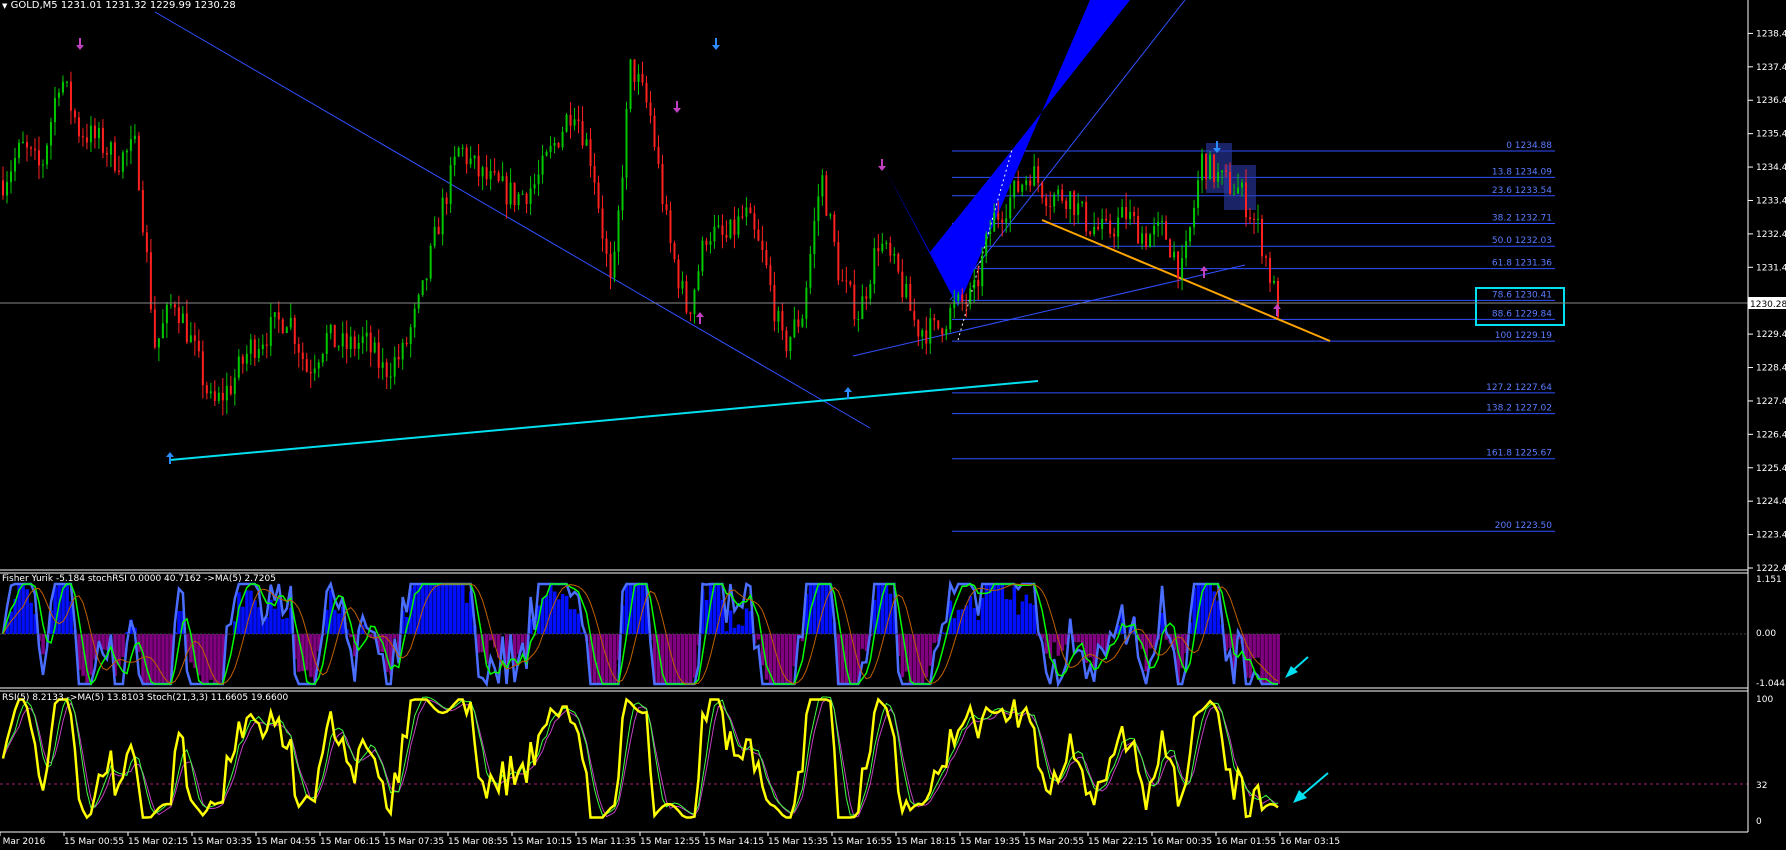 The image size is (1786, 850). Describe the element at coordinates (94, 842) in the screenshot. I see `time-tick-label: 15 Mar 00:55` at that location.